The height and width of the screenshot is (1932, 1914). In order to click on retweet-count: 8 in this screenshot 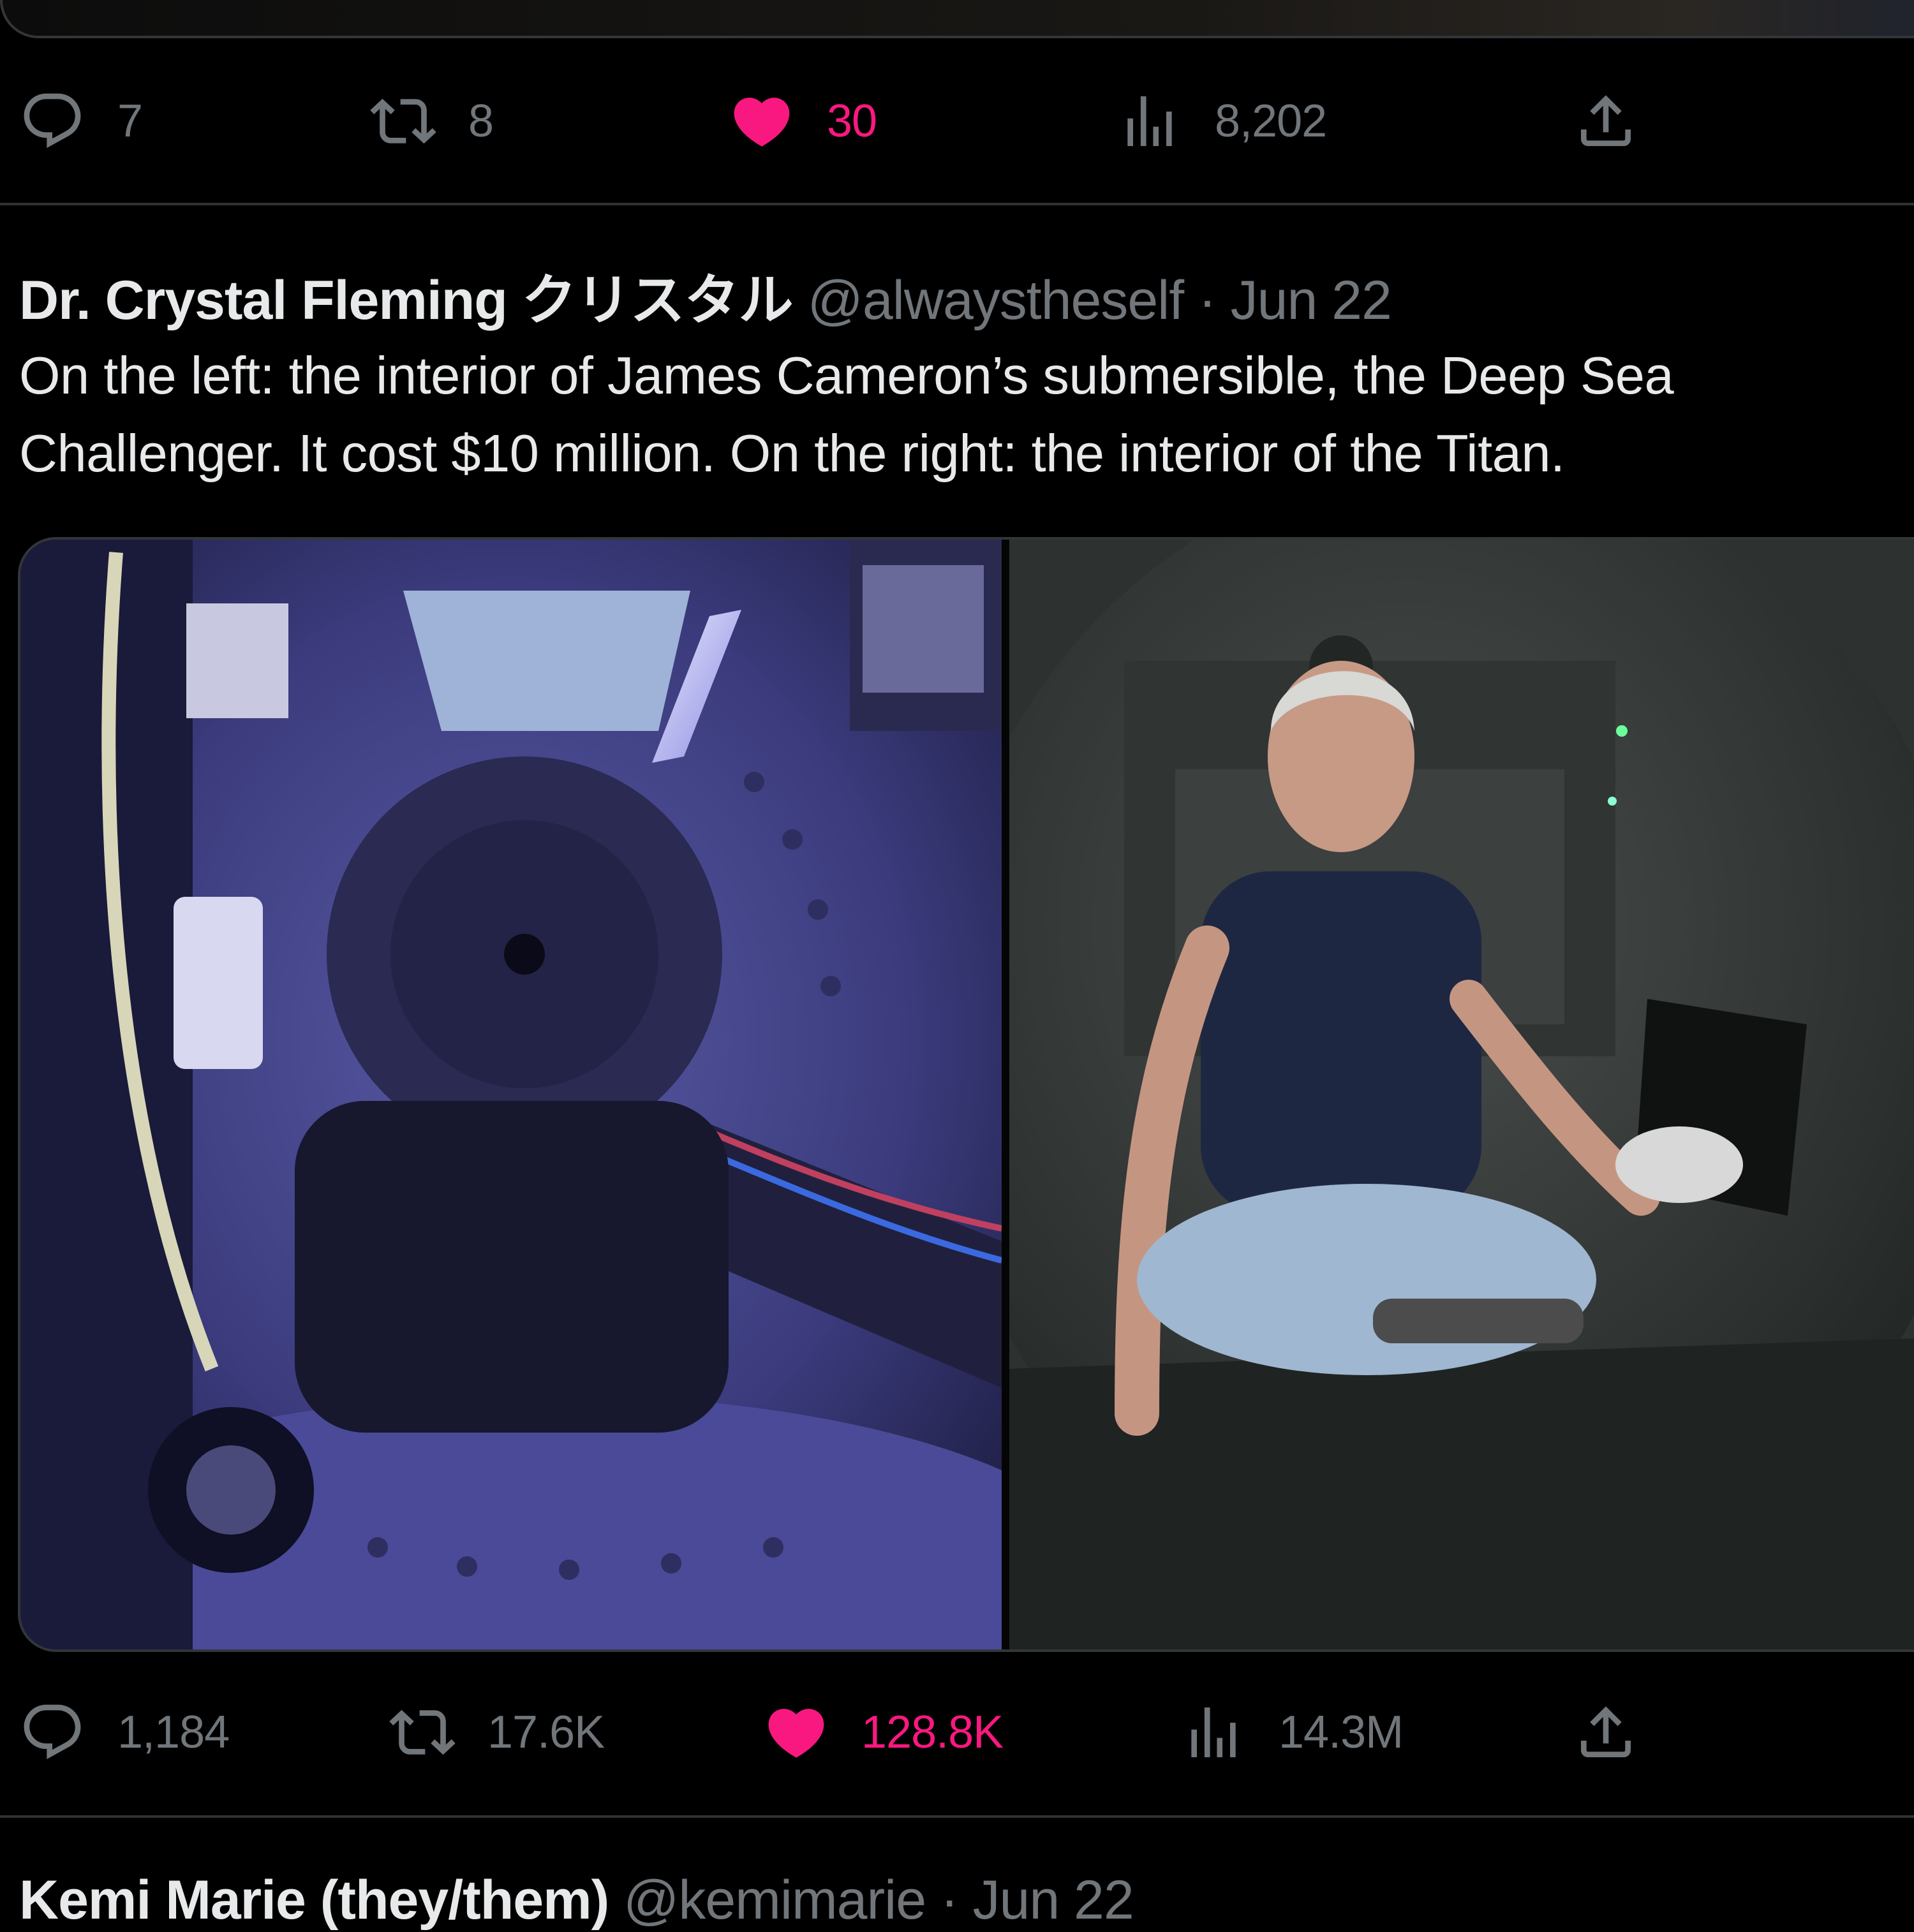, I will do `click(481, 121)`.